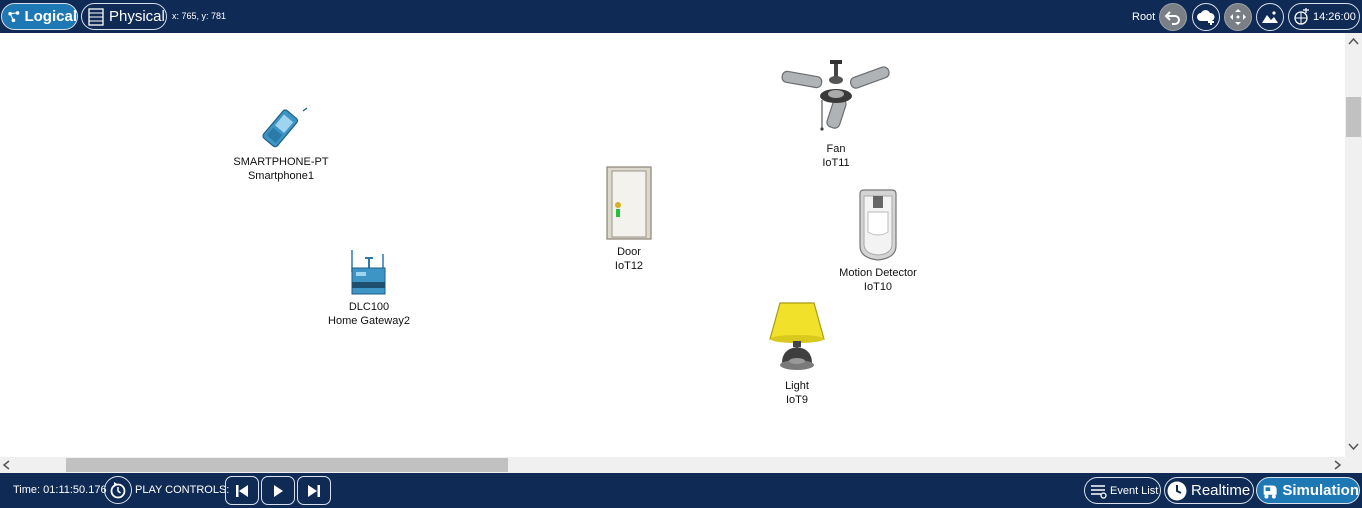 The width and height of the screenshot is (1362, 508). I want to click on scroll-right-arrow-icon, so click(1337, 465).